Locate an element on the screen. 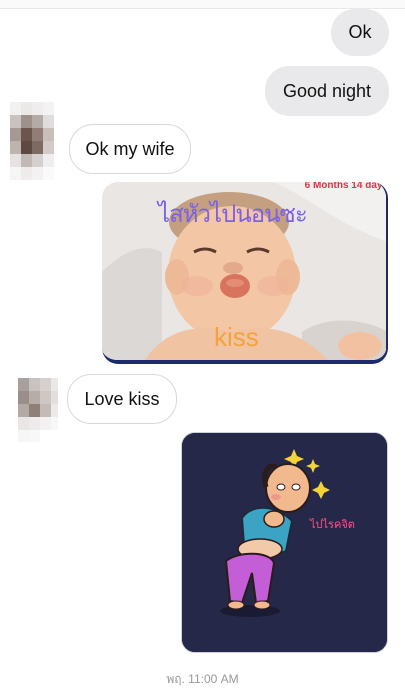  photo-thai-caption: ไสหัวไปนอนซะ is located at coordinates (233, 214).